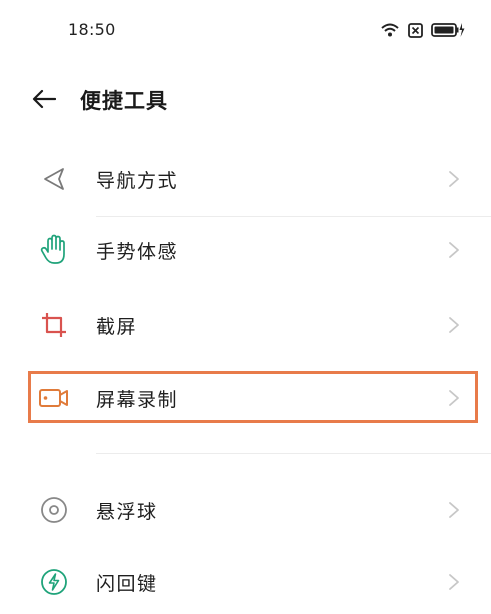 Image resolution: width=491 pixels, height=614 pixels. I want to click on status-time: 18:50, so click(92, 29).